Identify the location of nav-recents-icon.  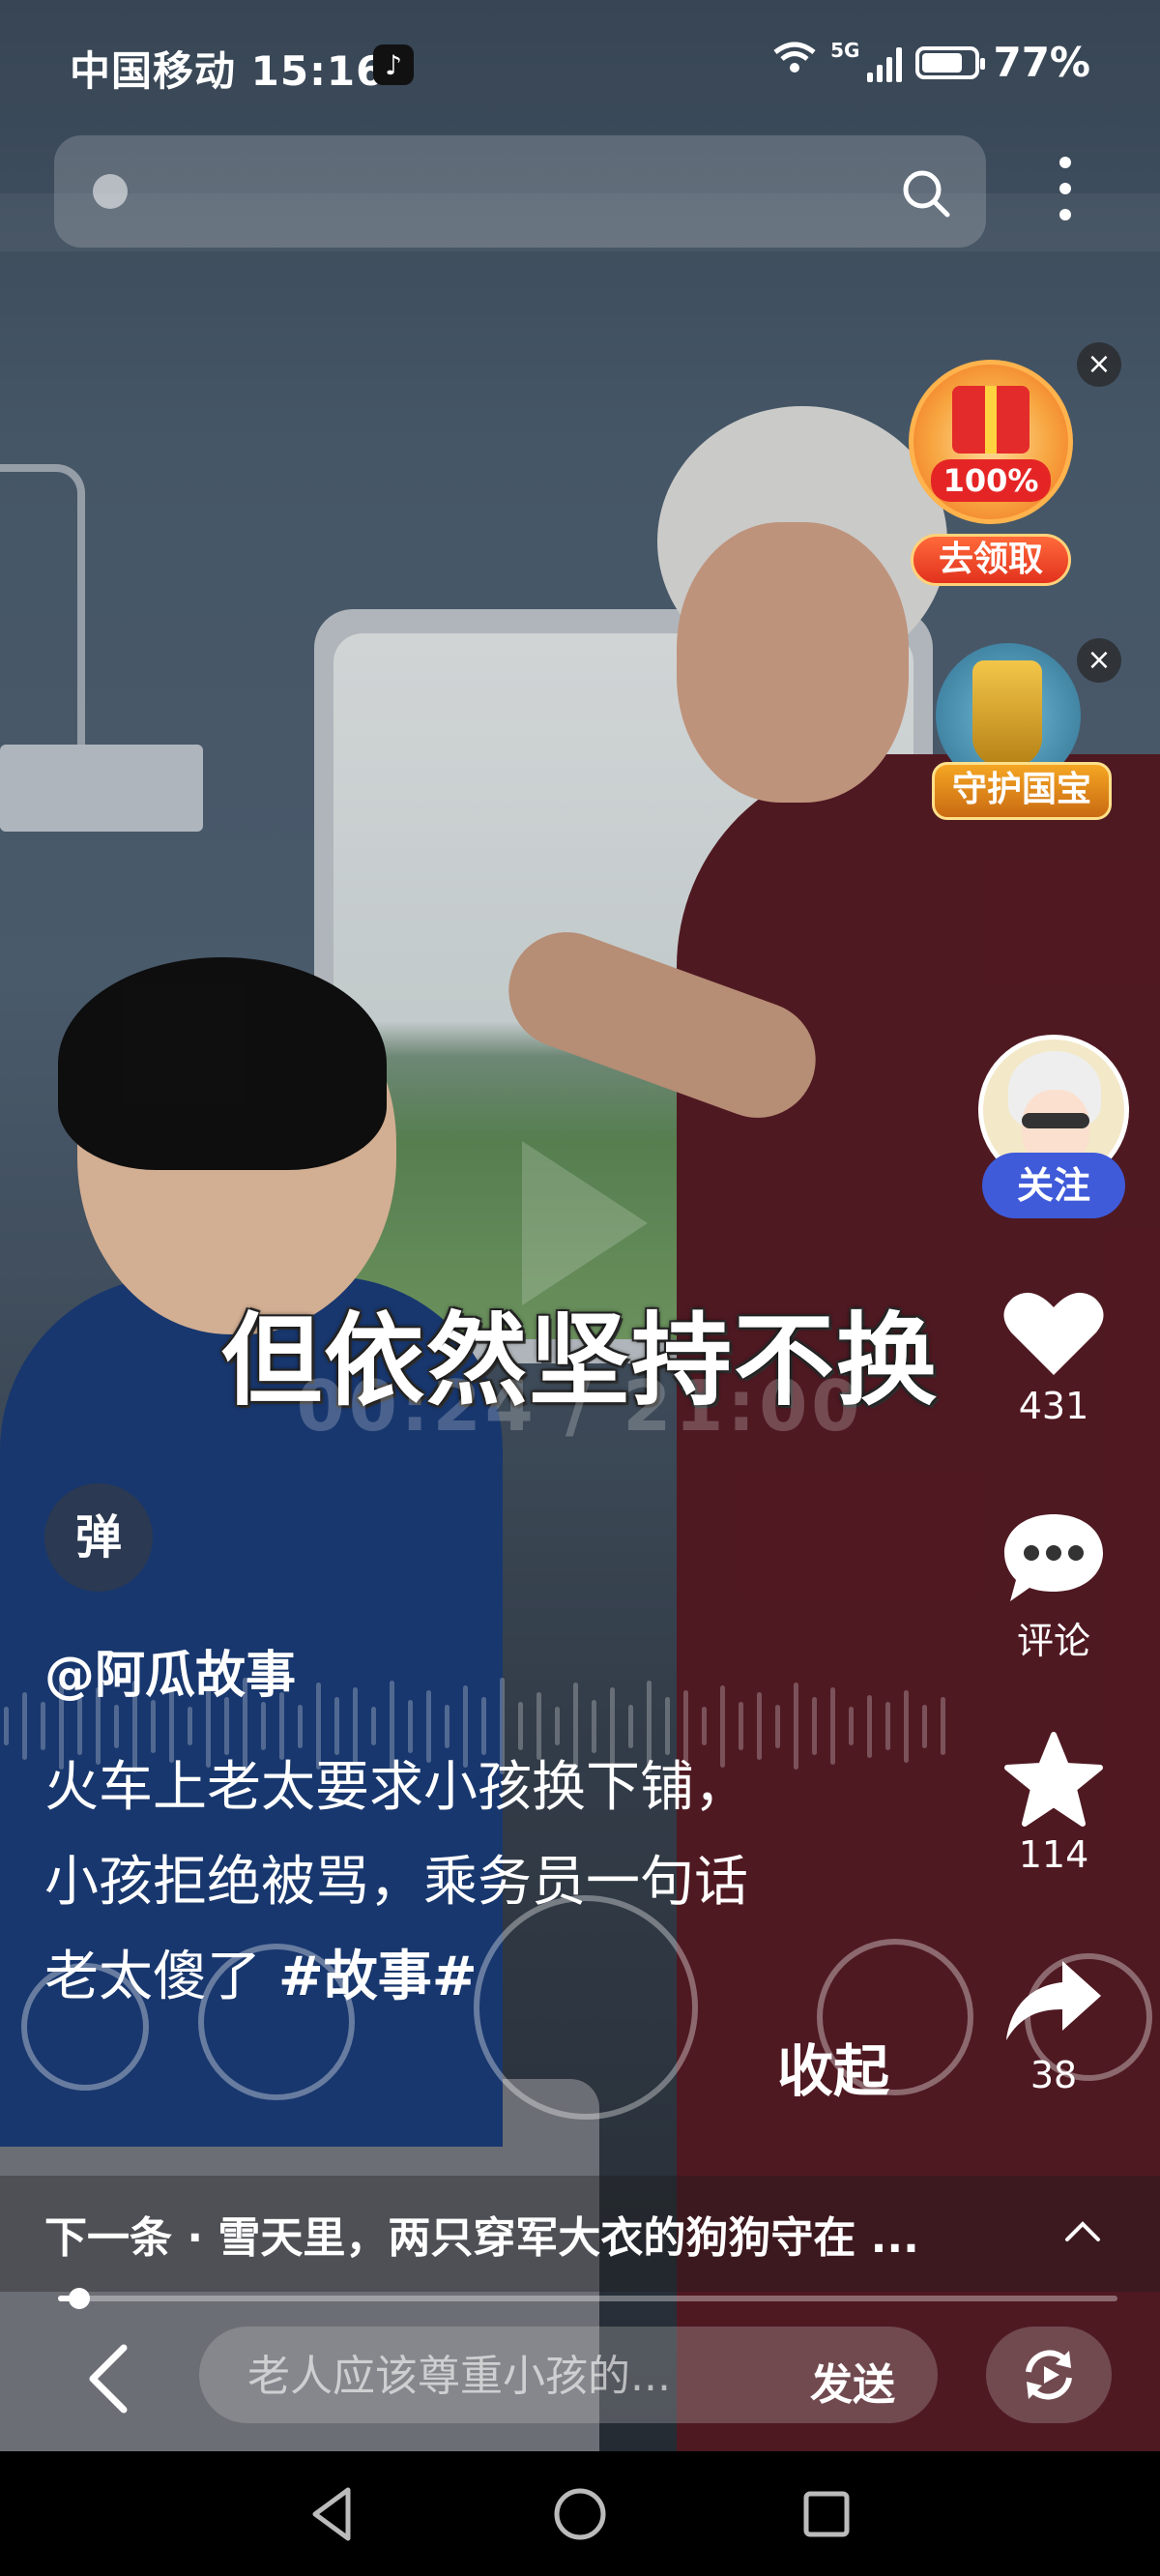
(827, 2514).